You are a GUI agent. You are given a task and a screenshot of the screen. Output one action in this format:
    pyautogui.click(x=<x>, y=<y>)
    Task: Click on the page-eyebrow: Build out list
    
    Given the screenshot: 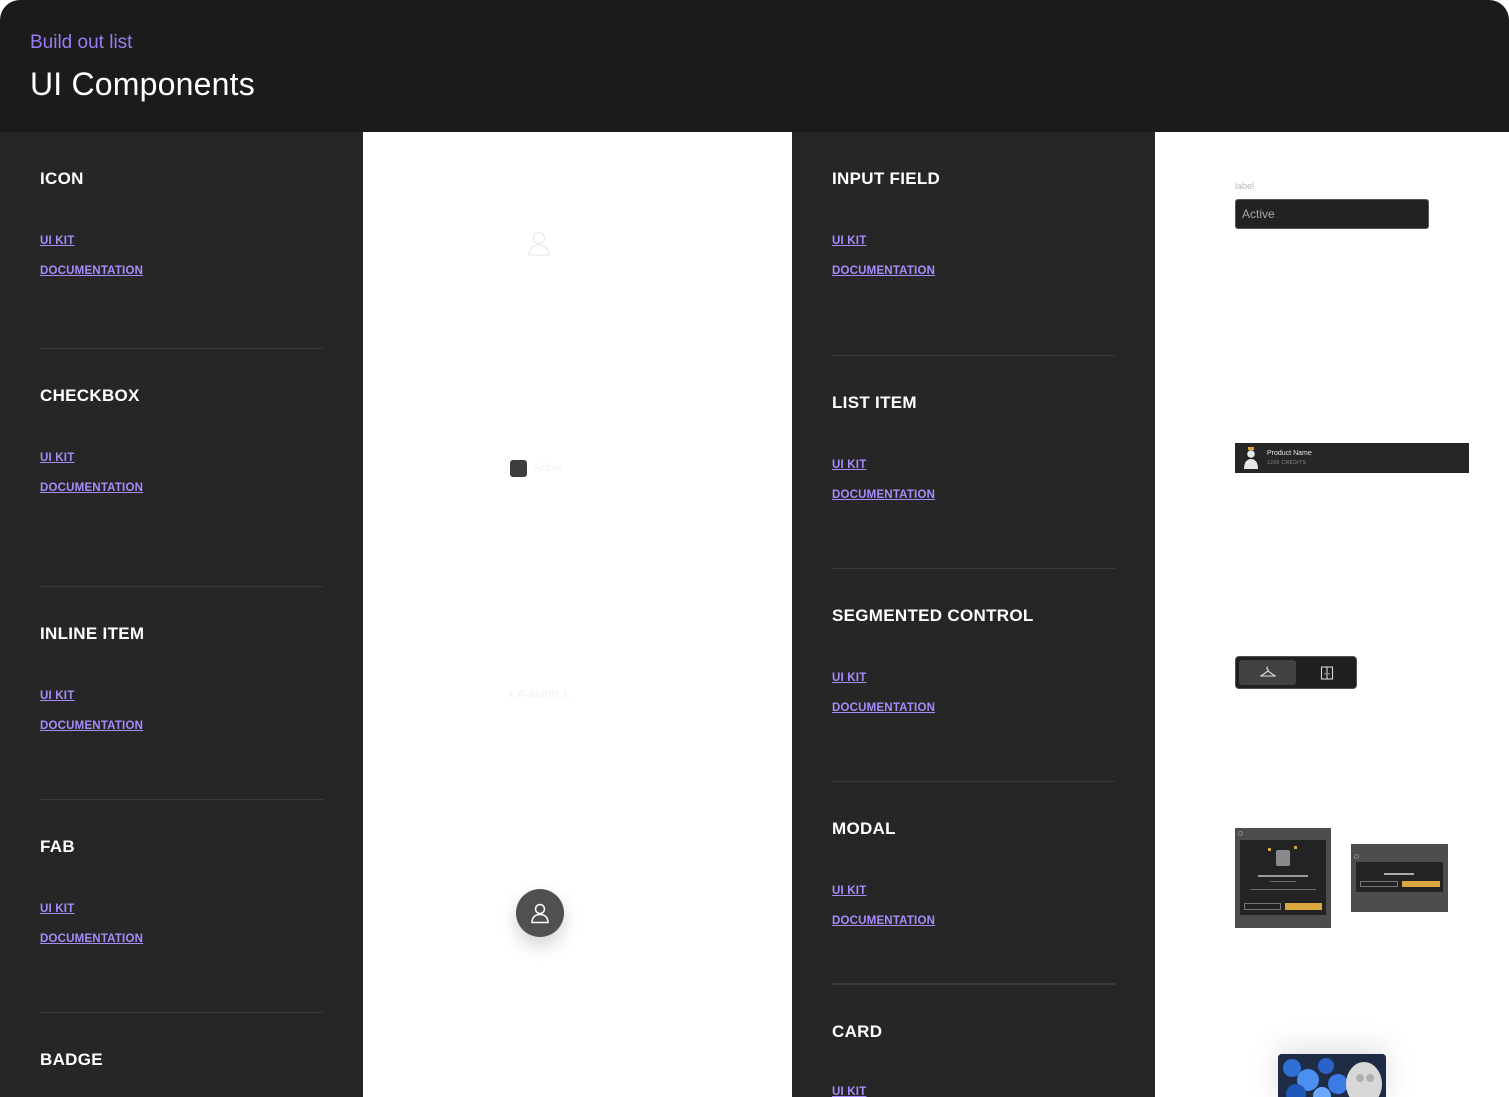 What is the action you would take?
    pyautogui.click(x=81, y=42)
    